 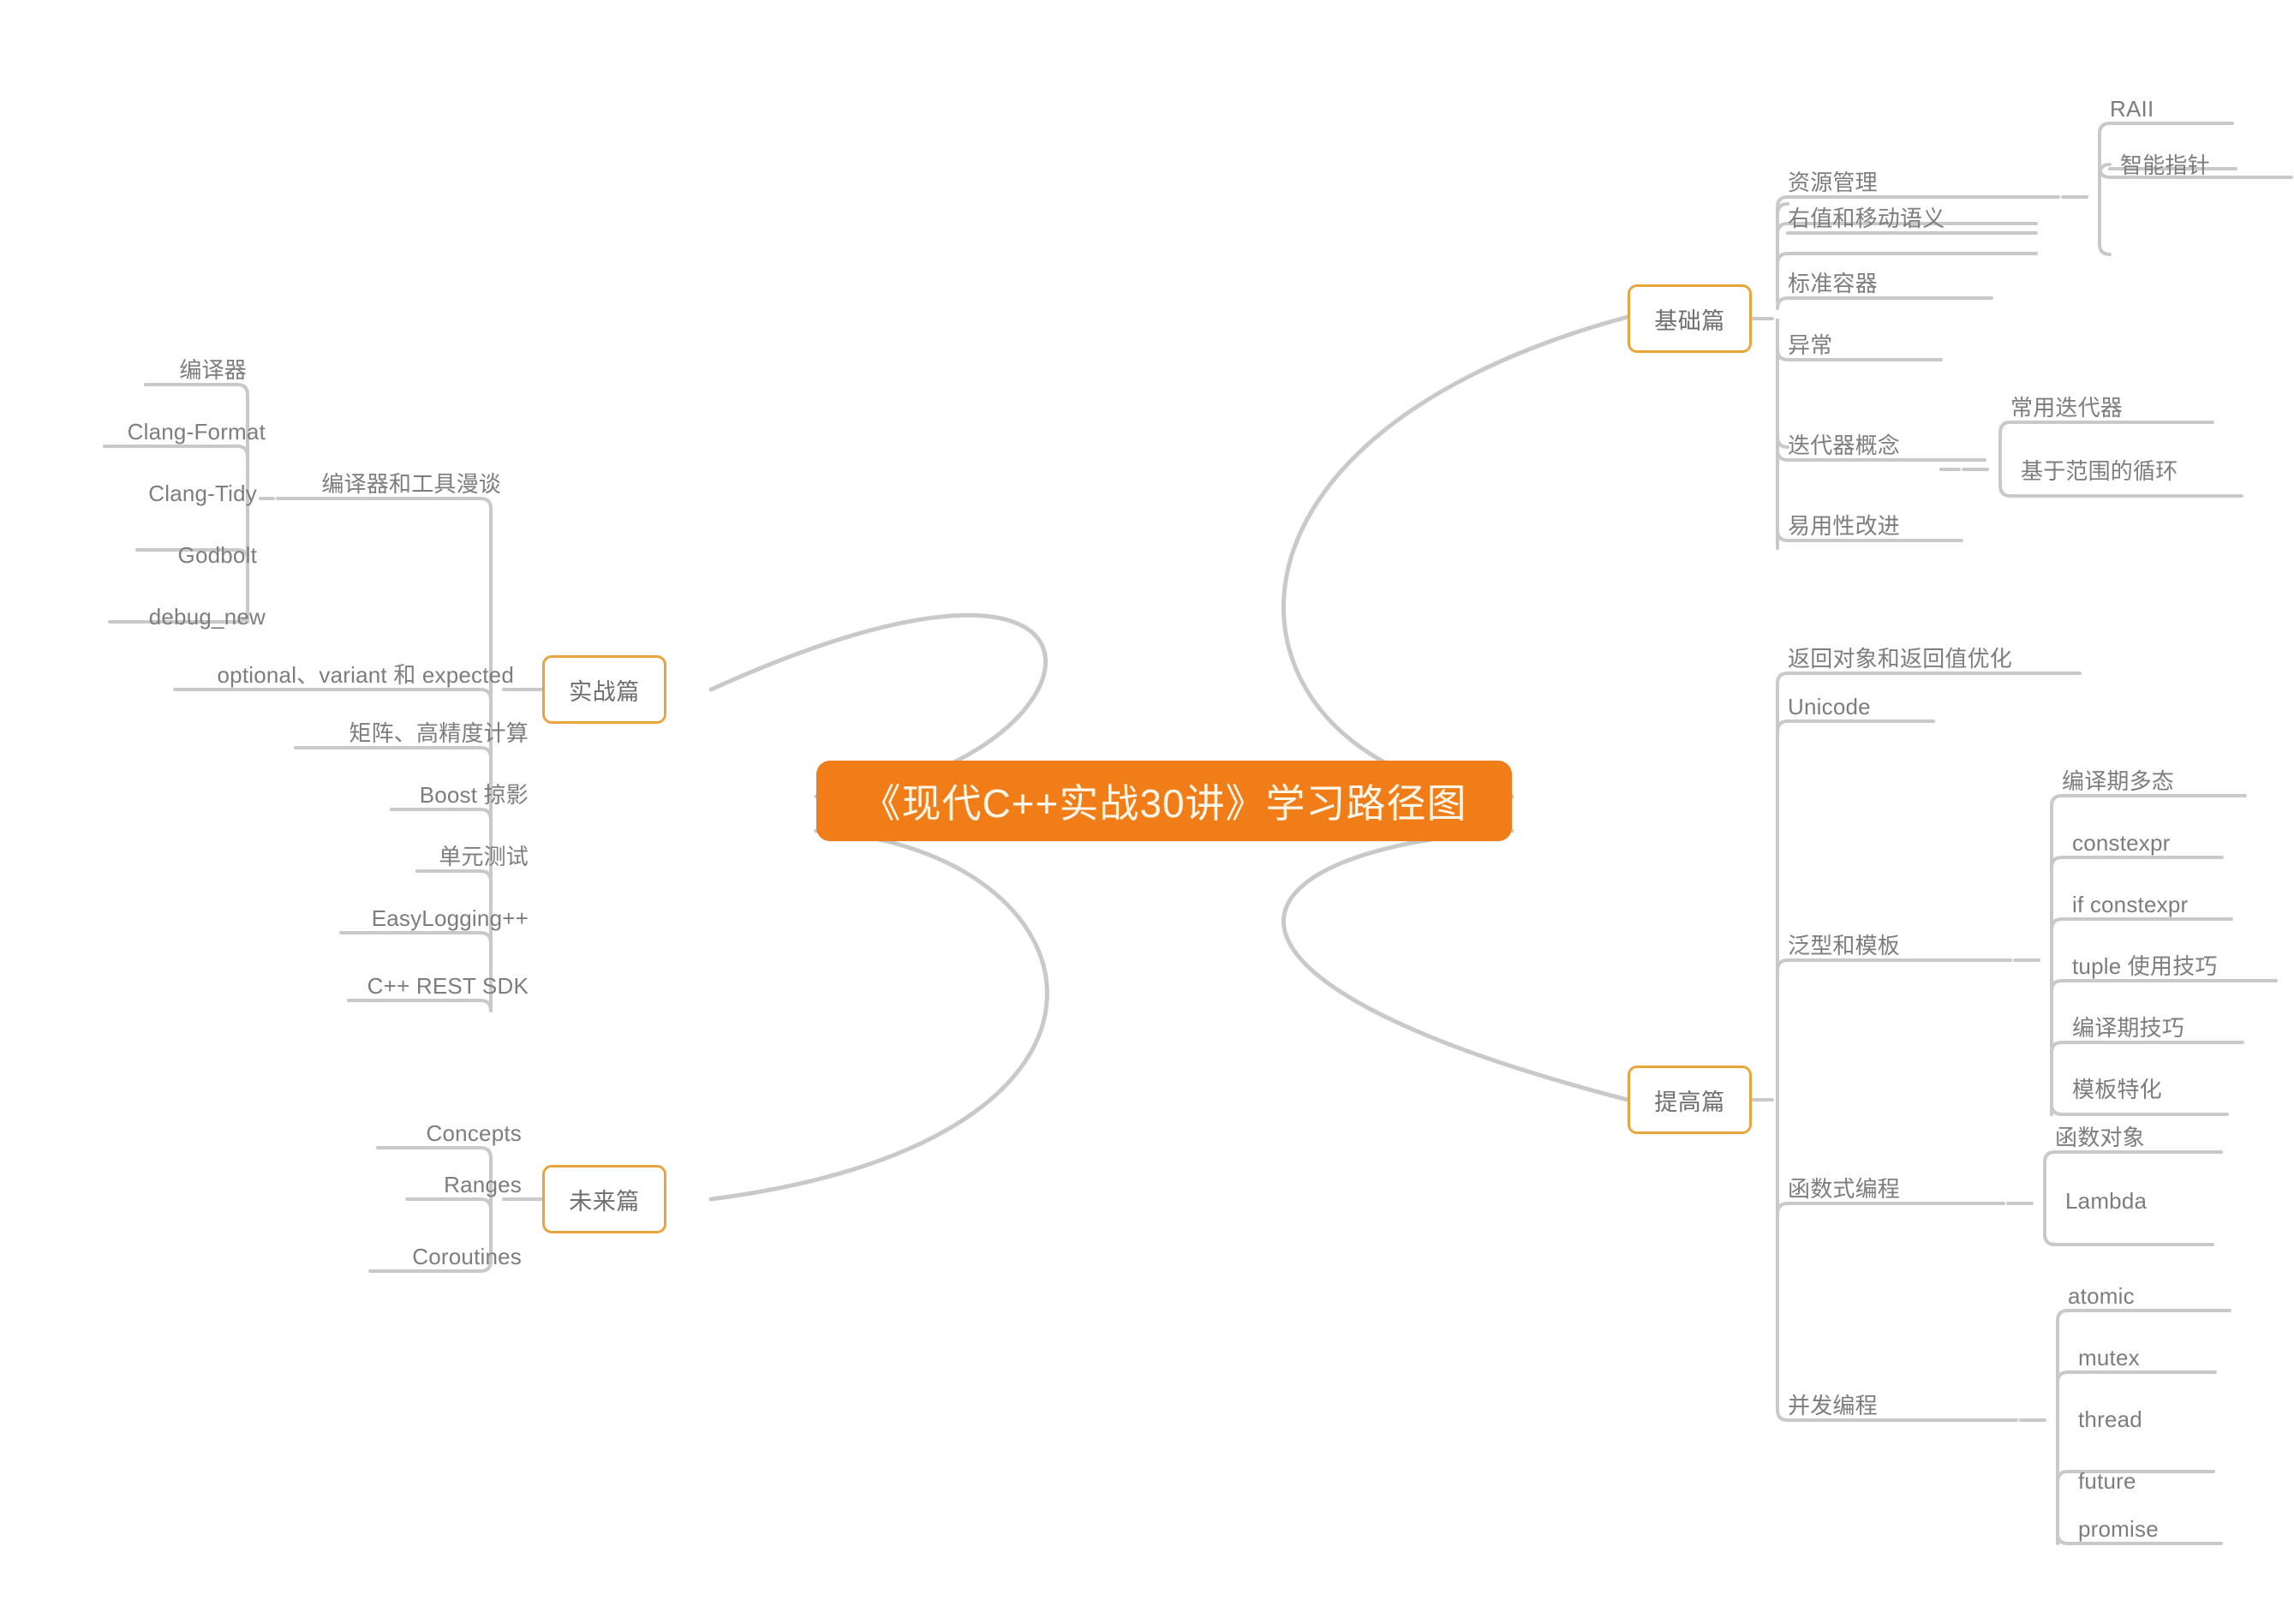 I want to click on topic-atomic: atomic, so click(x=2101, y=1296).